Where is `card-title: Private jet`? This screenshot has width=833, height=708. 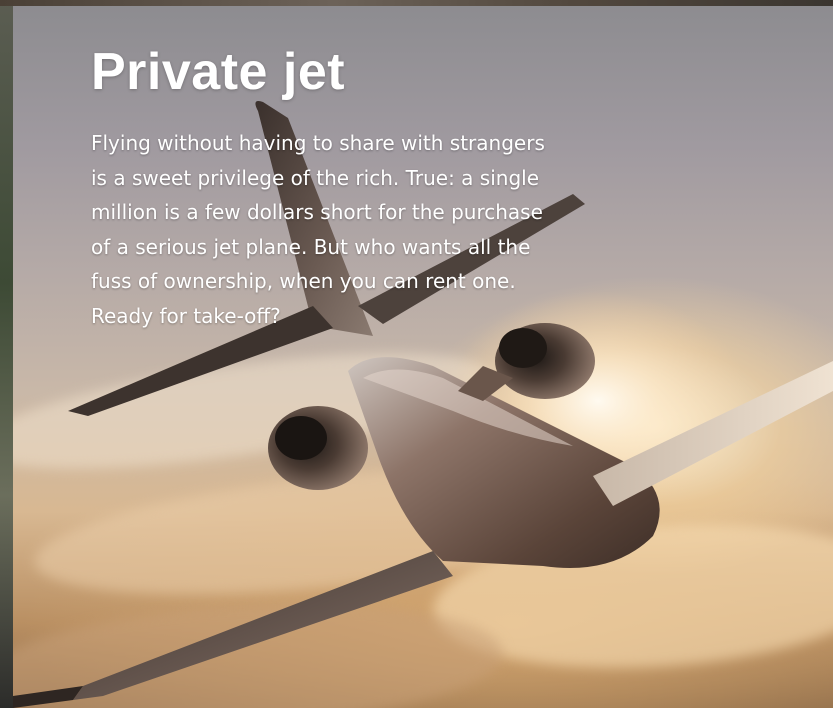 card-title: Private jet is located at coordinates (218, 72).